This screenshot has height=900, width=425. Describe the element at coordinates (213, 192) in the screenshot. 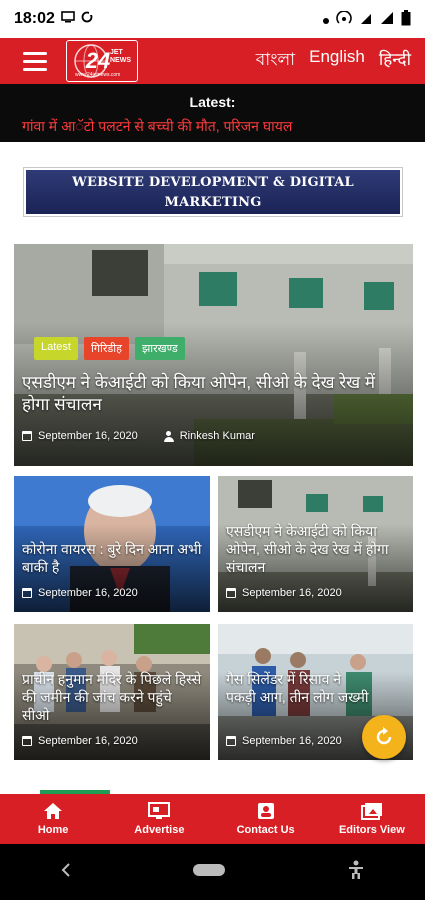

I see `ad-banner-line1: WEBSITE DEVELOPMENT & DIGITAL MARKETING` at that location.